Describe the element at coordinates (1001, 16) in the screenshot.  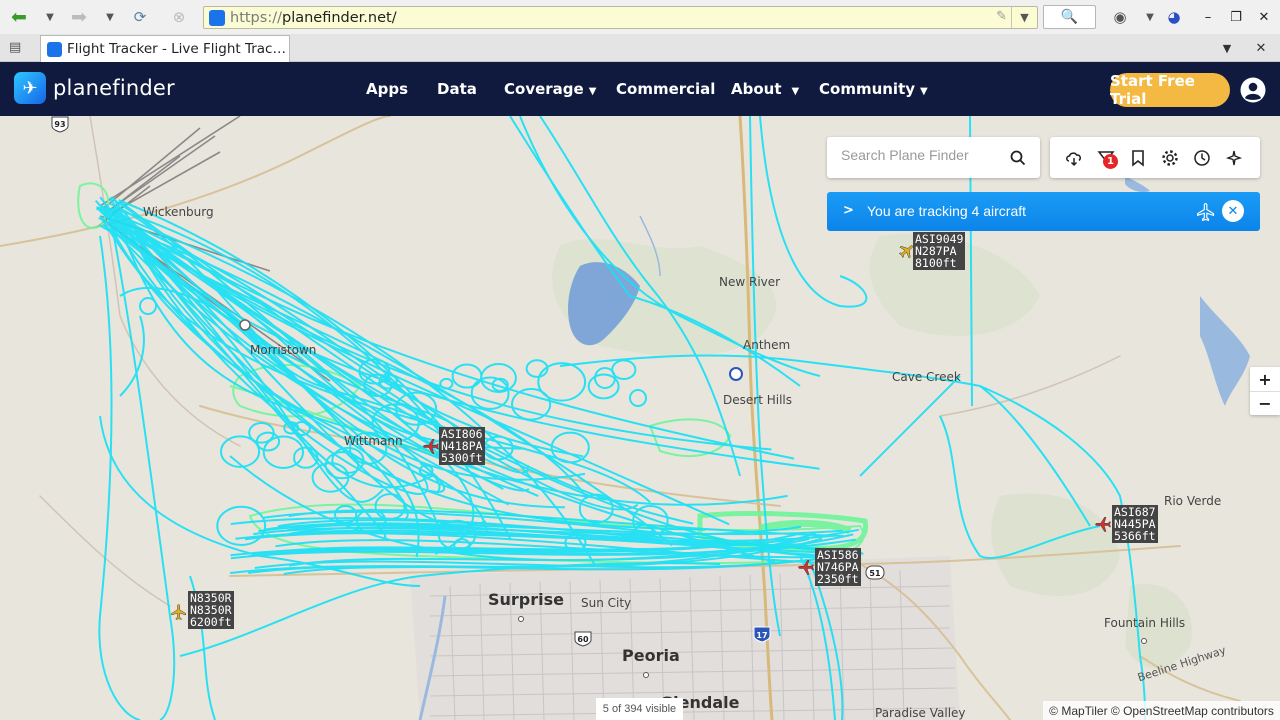
I see `feed-icon: ✎` at that location.